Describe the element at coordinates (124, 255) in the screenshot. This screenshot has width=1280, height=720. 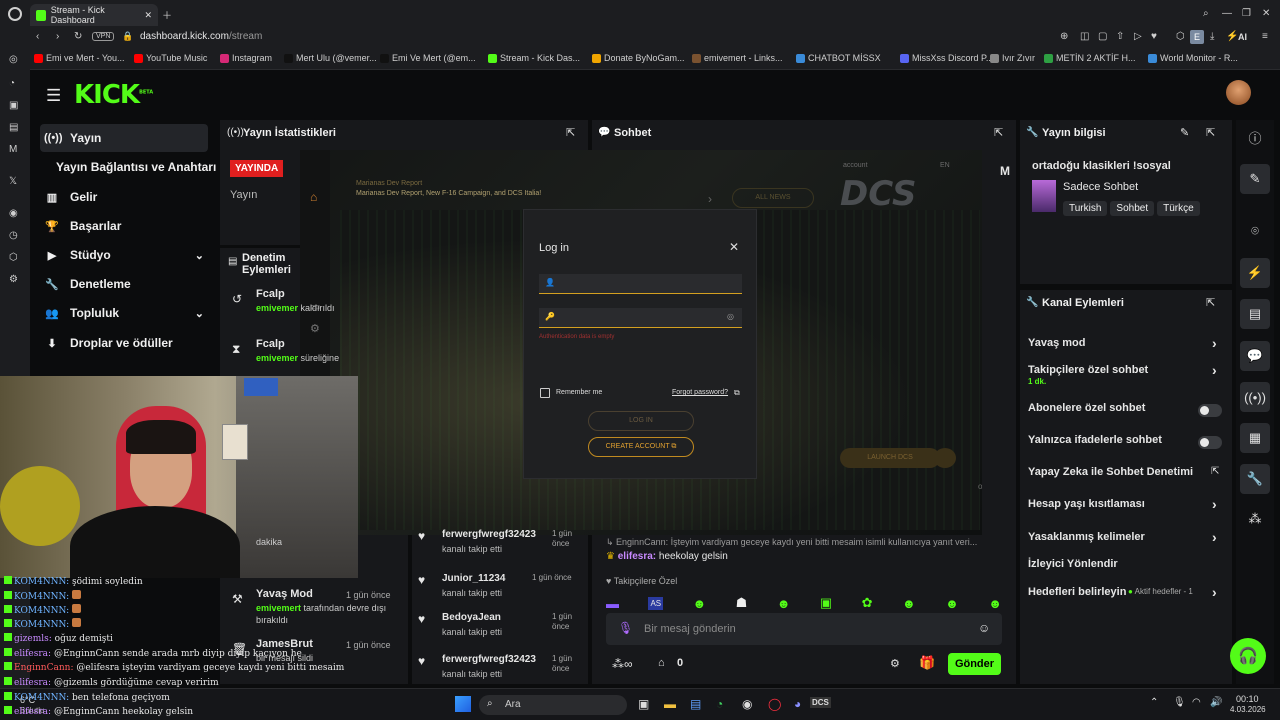
I see `sidebar-item-4: ▶ Stüdyo ⌄` at that location.